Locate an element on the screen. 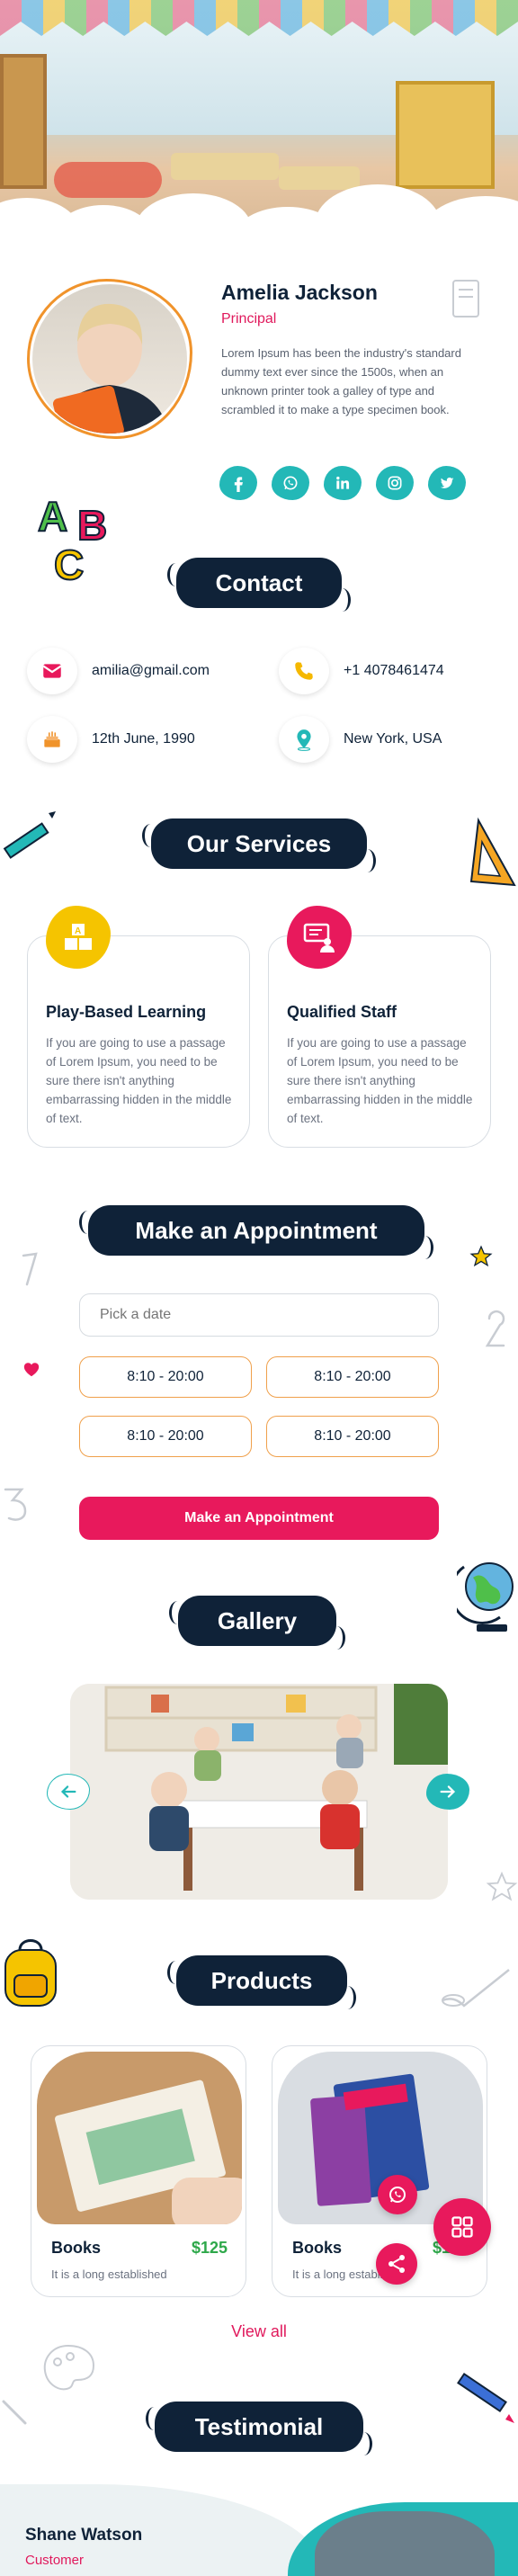  facebook-icon is located at coordinates (238, 483).